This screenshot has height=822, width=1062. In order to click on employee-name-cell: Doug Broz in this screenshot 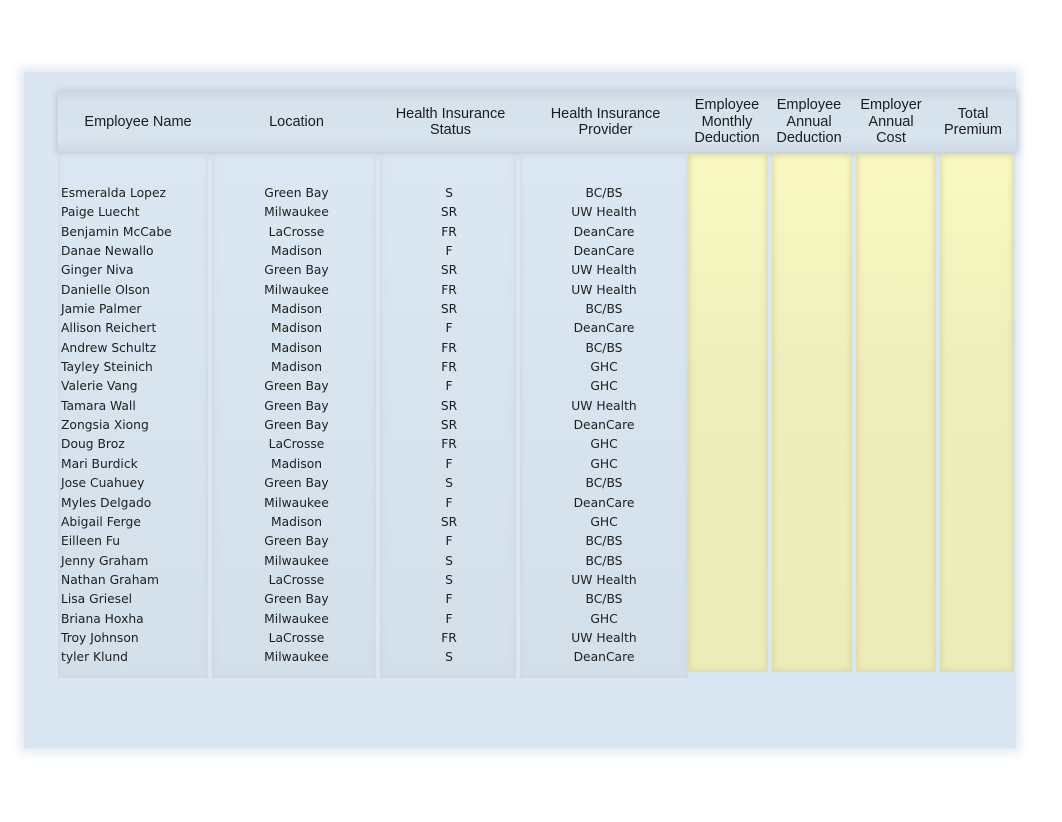, I will do `click(93, 444)`.